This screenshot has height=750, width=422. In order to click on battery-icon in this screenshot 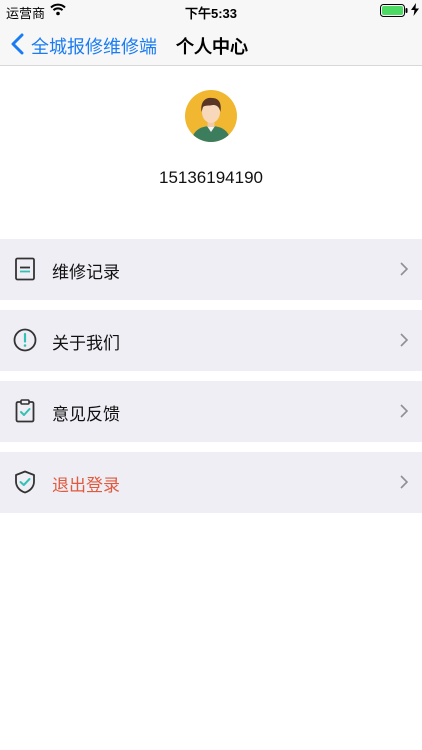, I will do `click(394, 10)`.